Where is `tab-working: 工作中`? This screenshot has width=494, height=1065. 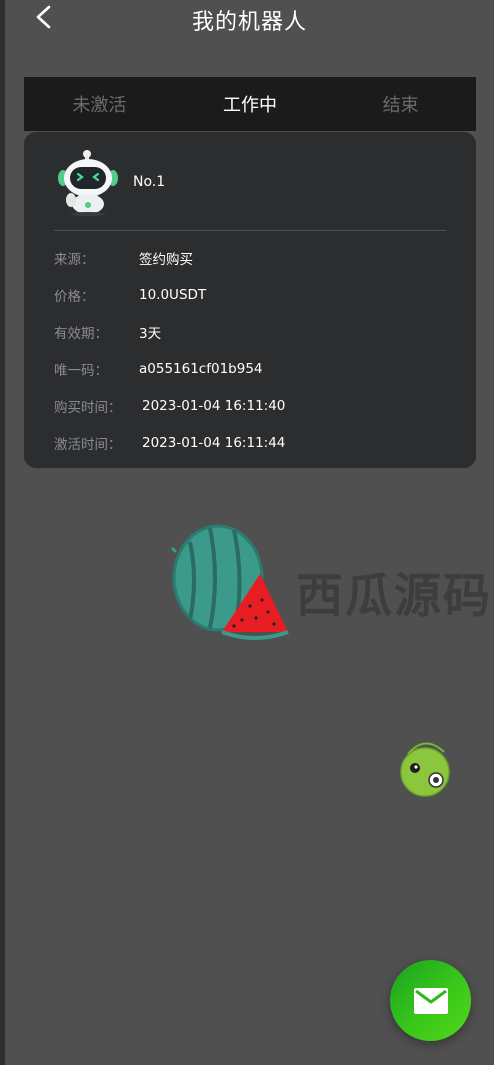
tab-working: 工作中 is located at coordinates (250, 104).